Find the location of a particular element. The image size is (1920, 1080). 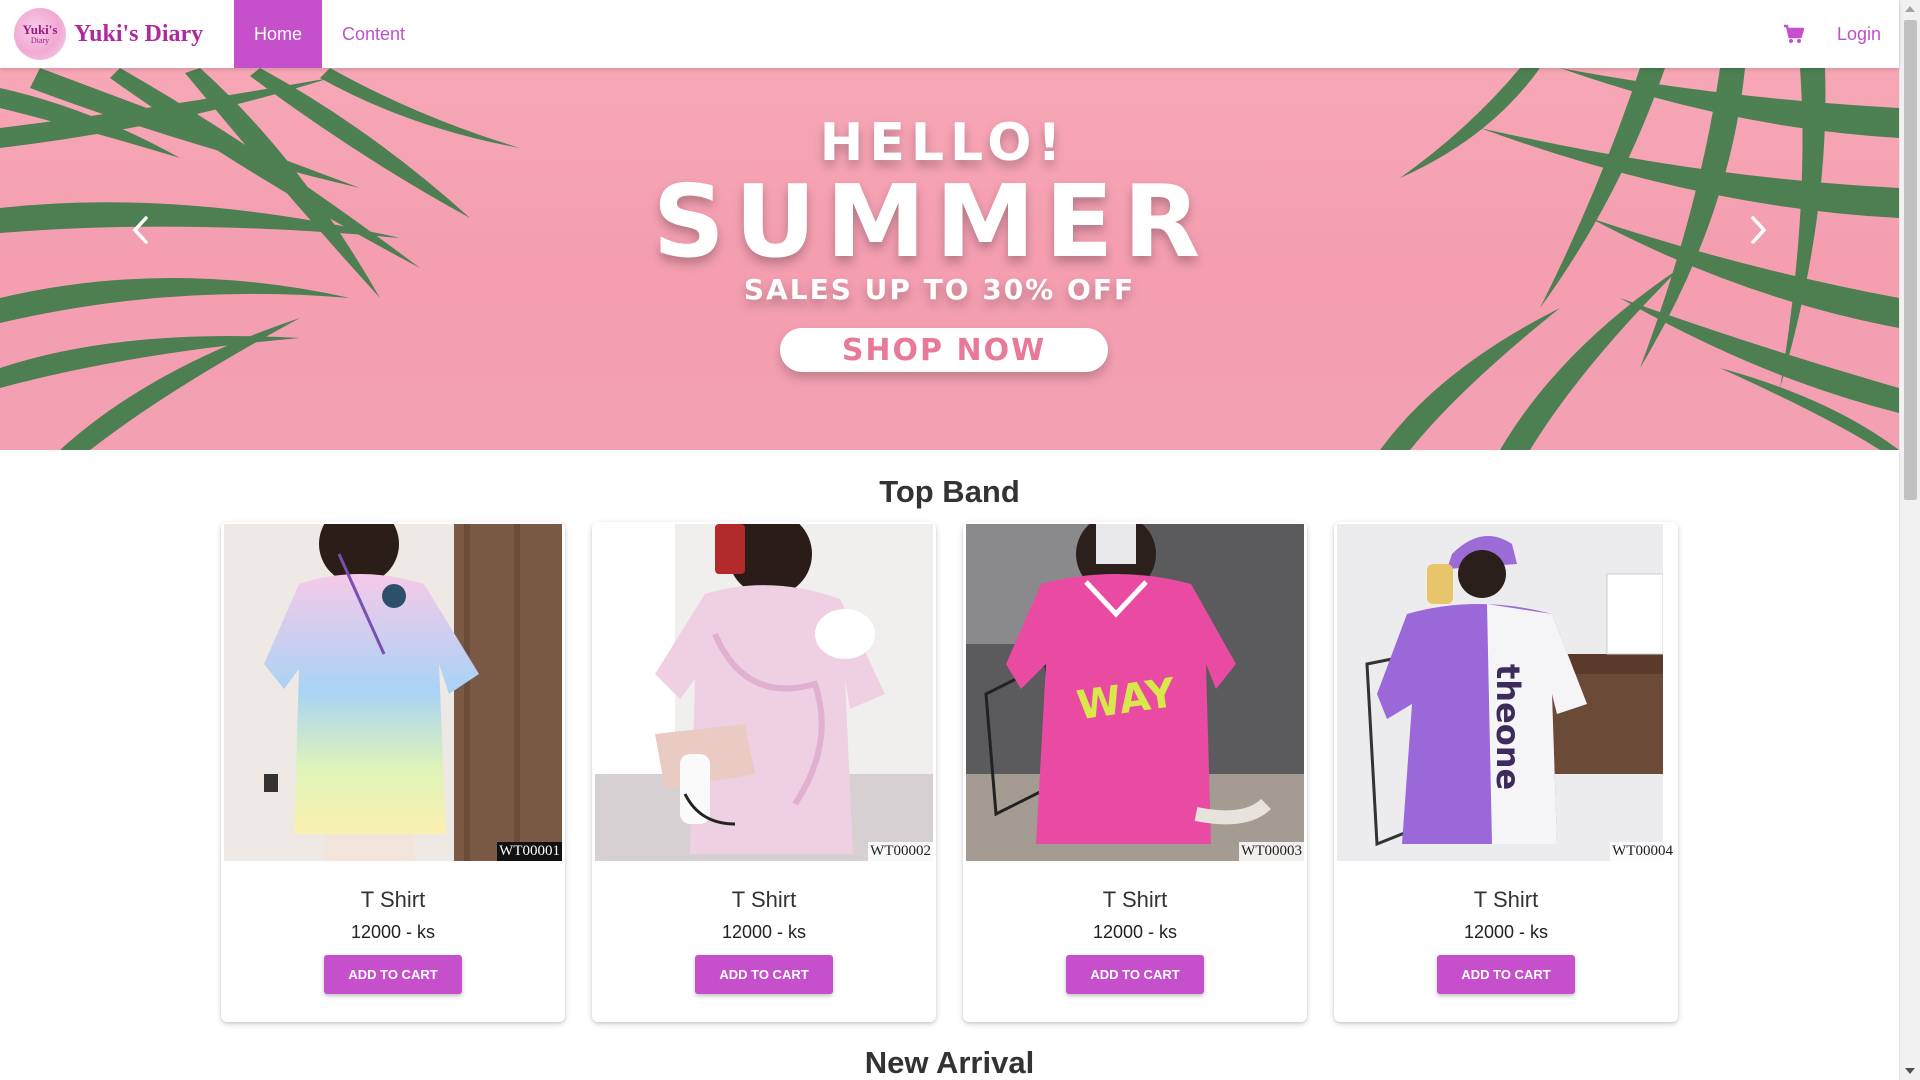

cart-button is located at coordinates (1794, 34).